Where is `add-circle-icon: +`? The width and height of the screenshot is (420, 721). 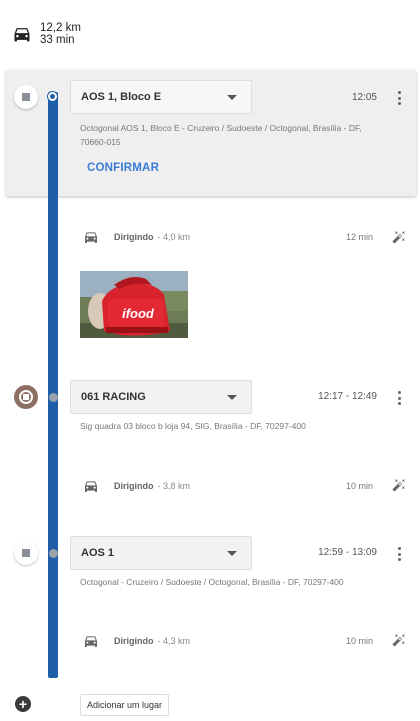 add-circle-icon: + is located at coordinates (23, 704).